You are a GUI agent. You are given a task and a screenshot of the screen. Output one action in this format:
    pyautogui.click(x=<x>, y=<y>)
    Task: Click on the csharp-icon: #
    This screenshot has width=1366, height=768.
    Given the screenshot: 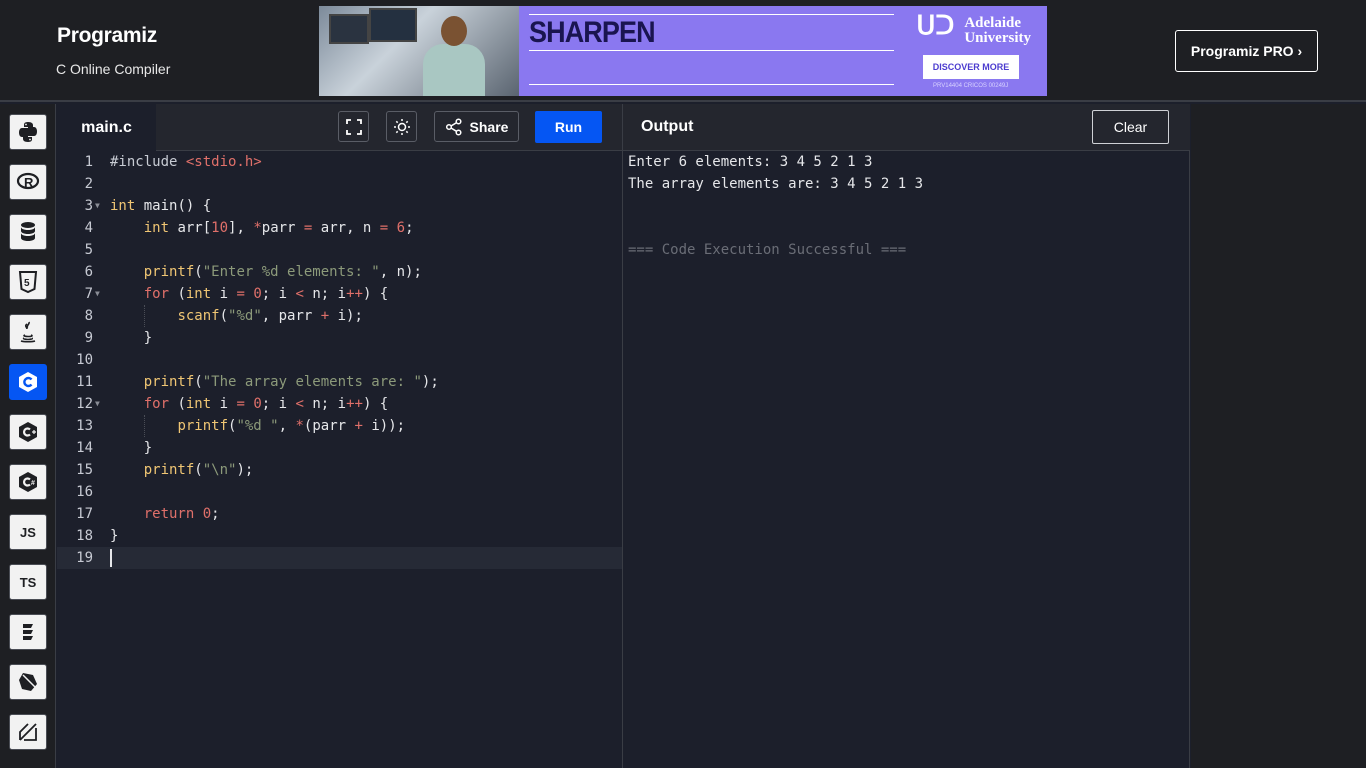 What is the action you would take?
    pyautogui.click(x=28, y=482)
    